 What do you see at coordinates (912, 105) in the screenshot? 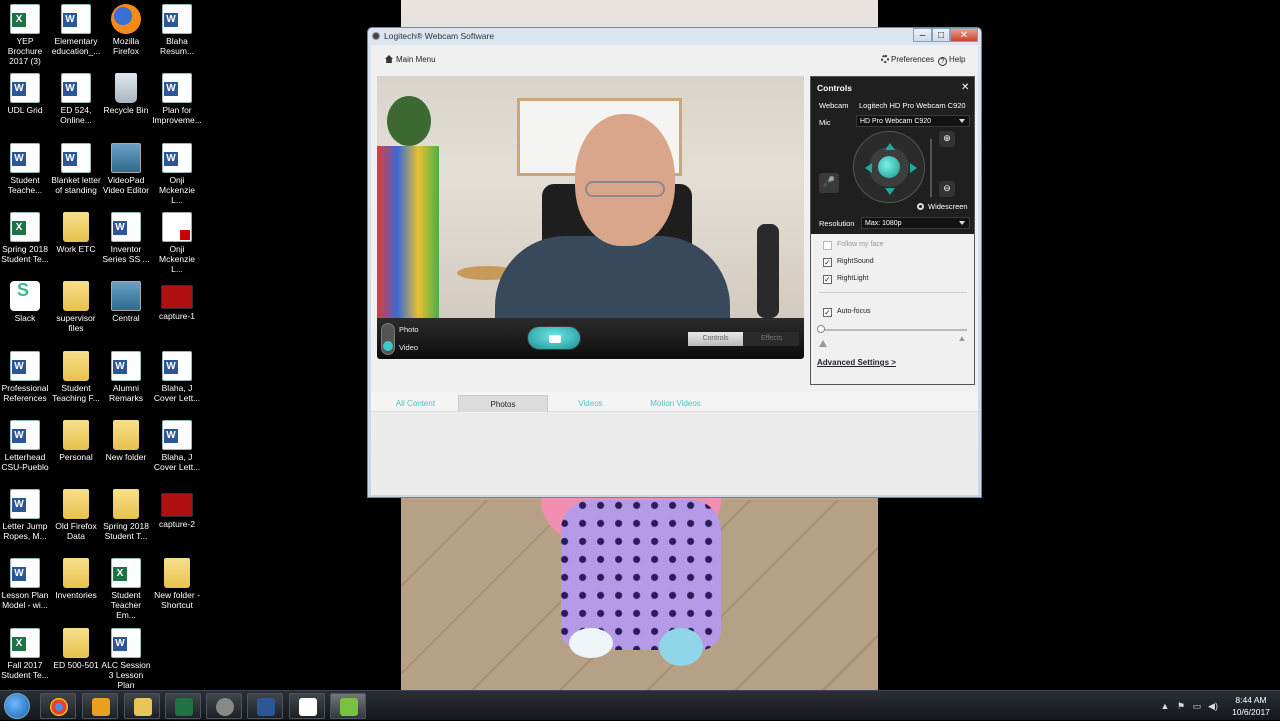
I see `webcam-name: Logitech HD Pro Webcam C920` at bounding box center [912, 105].